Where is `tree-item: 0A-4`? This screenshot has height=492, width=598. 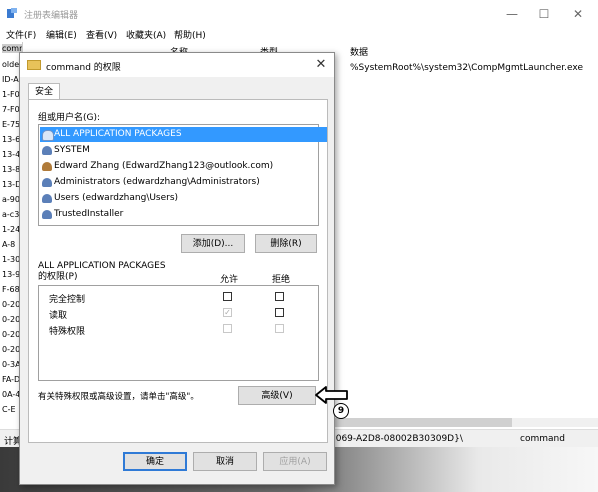
tree-item: 0A-4 is located at coordinates (11, 394).